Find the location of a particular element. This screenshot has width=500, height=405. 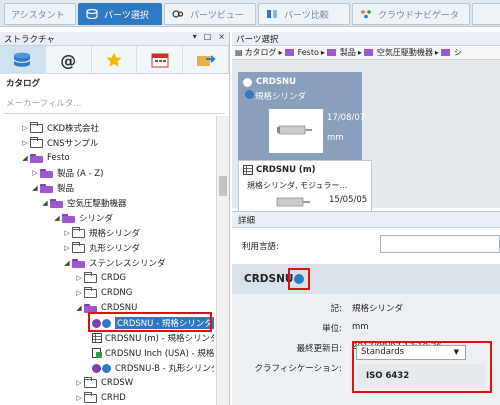

tab-parts-select: パーツ選択 is located at coordinates (120, 14).